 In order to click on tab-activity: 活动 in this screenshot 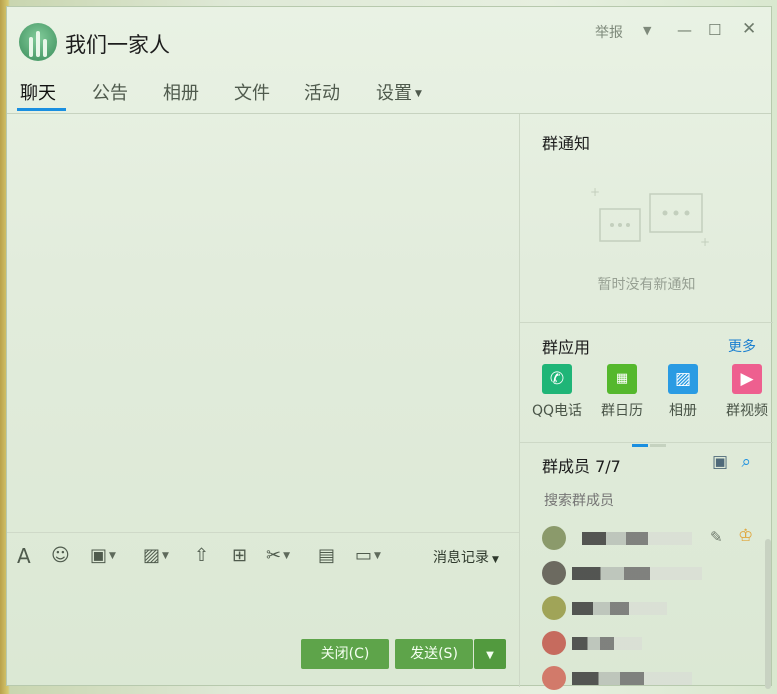, I will do `click(322, 92)`.